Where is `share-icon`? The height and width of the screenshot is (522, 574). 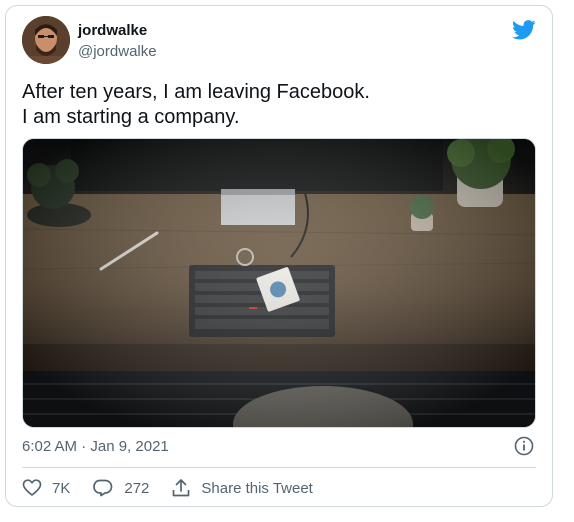 share-icon is located at coordinates (181, 488).